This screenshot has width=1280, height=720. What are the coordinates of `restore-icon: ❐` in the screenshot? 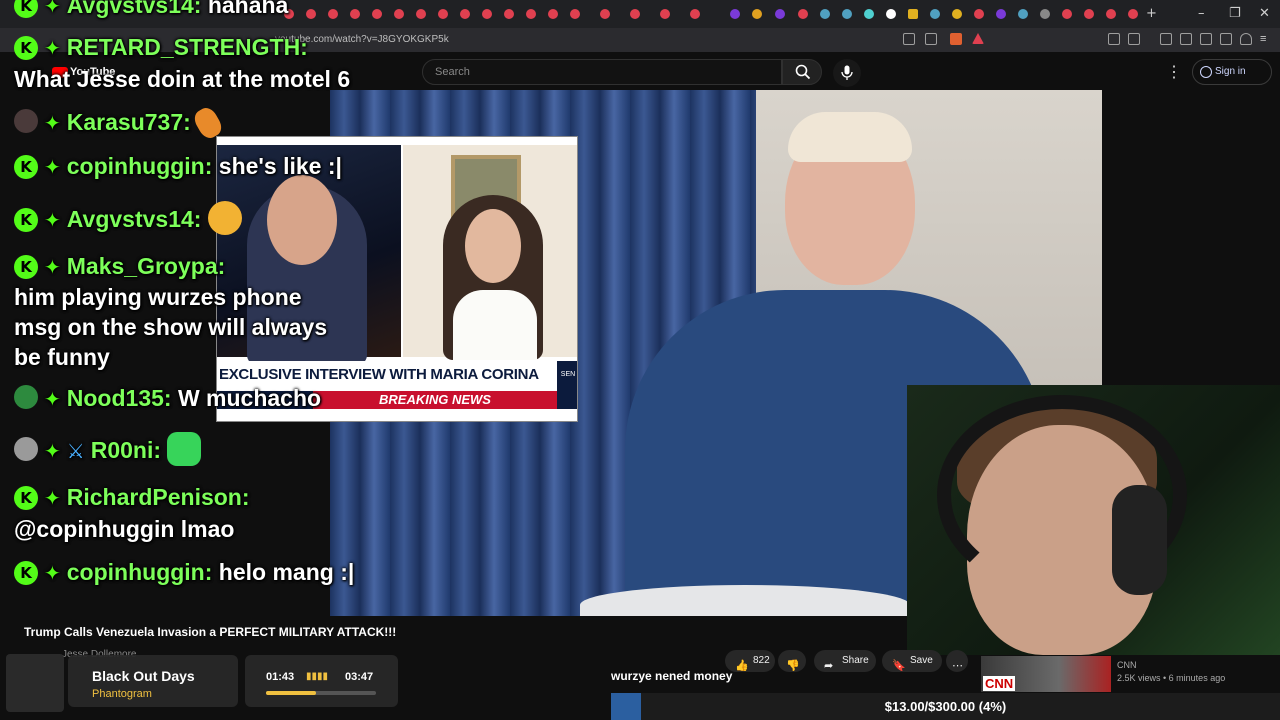 It's located at (1235, 13).